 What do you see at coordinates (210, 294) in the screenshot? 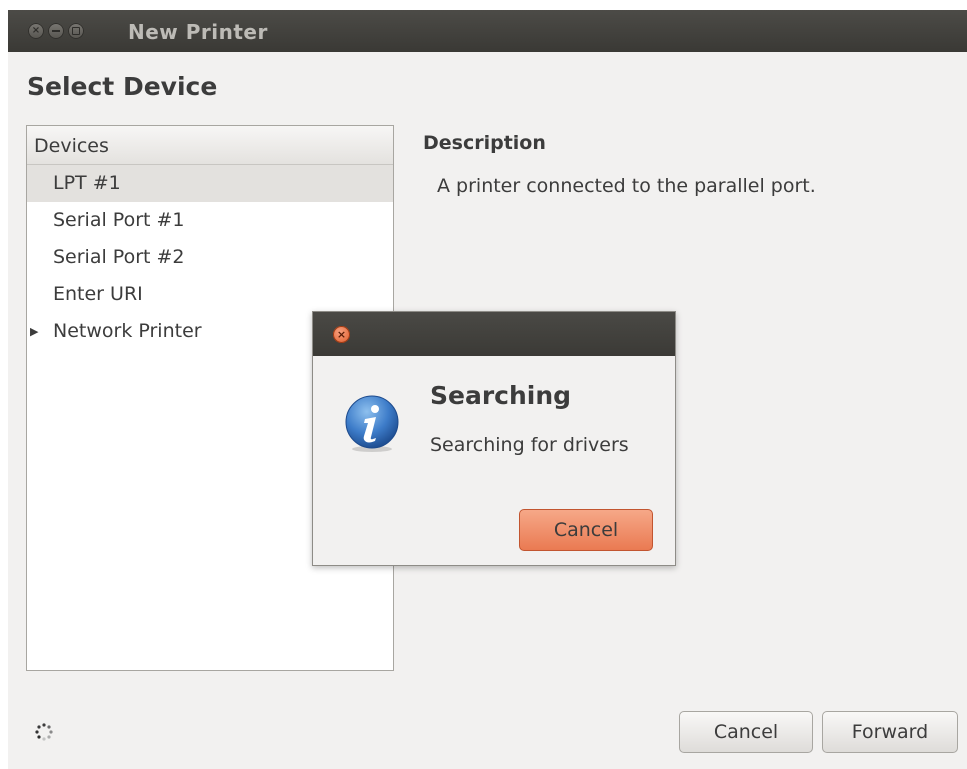
I see `list-item-enter-uri: Enter URI` at bounding box center [210, 294].